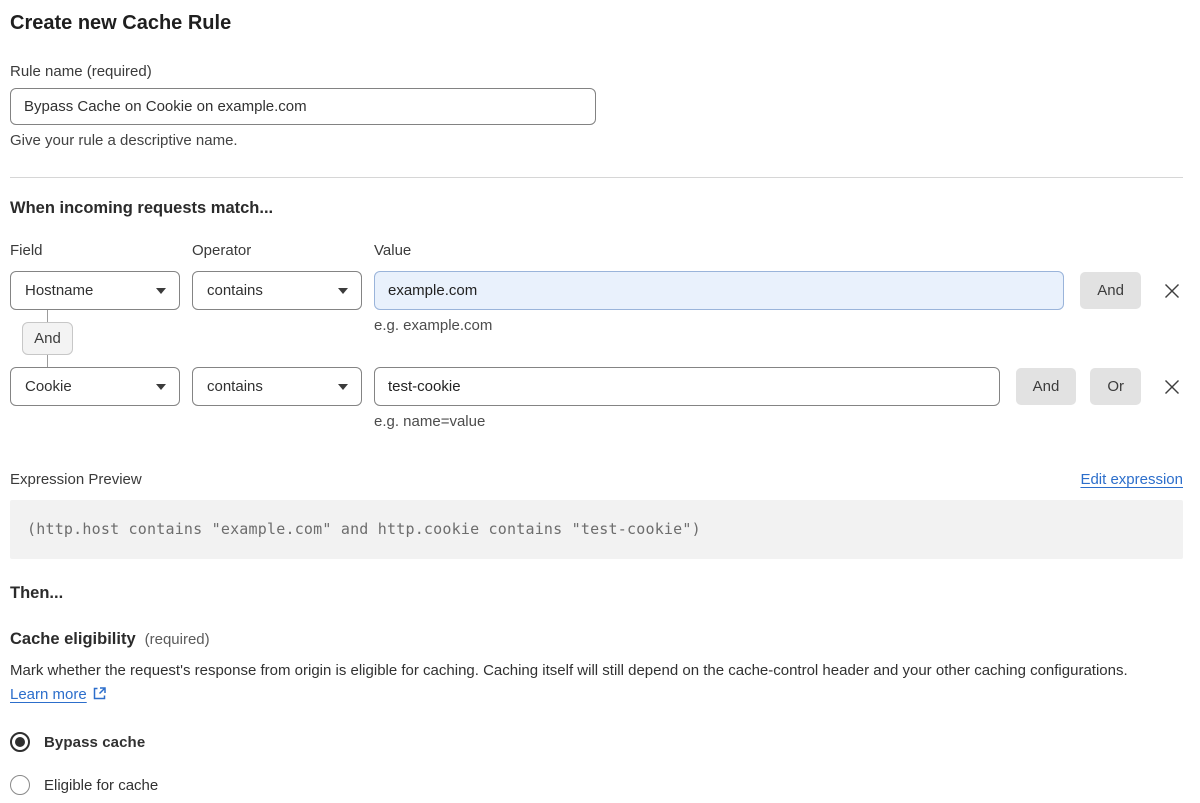 The height and width of the screenshot is (803, 1200). I want to click on remove-row1-button, so click(1172, 291).